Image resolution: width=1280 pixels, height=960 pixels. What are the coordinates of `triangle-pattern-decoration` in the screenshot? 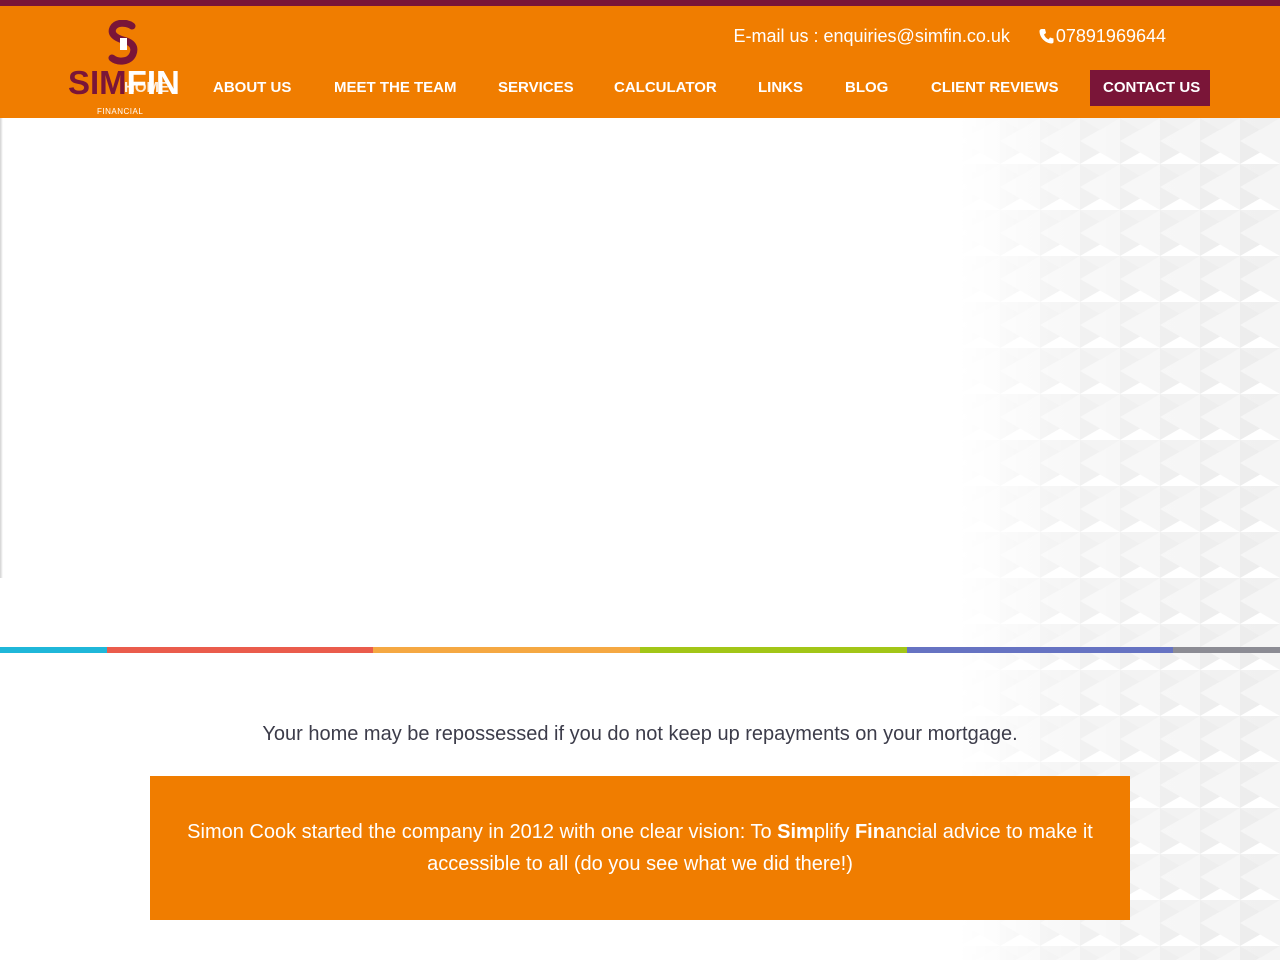 It's located at (1120, 383).